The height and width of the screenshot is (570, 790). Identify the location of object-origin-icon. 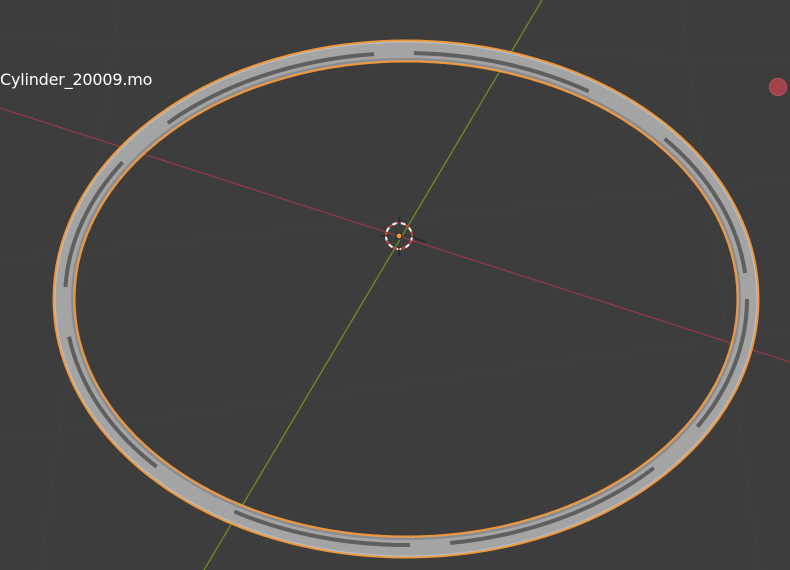
(399, 236).